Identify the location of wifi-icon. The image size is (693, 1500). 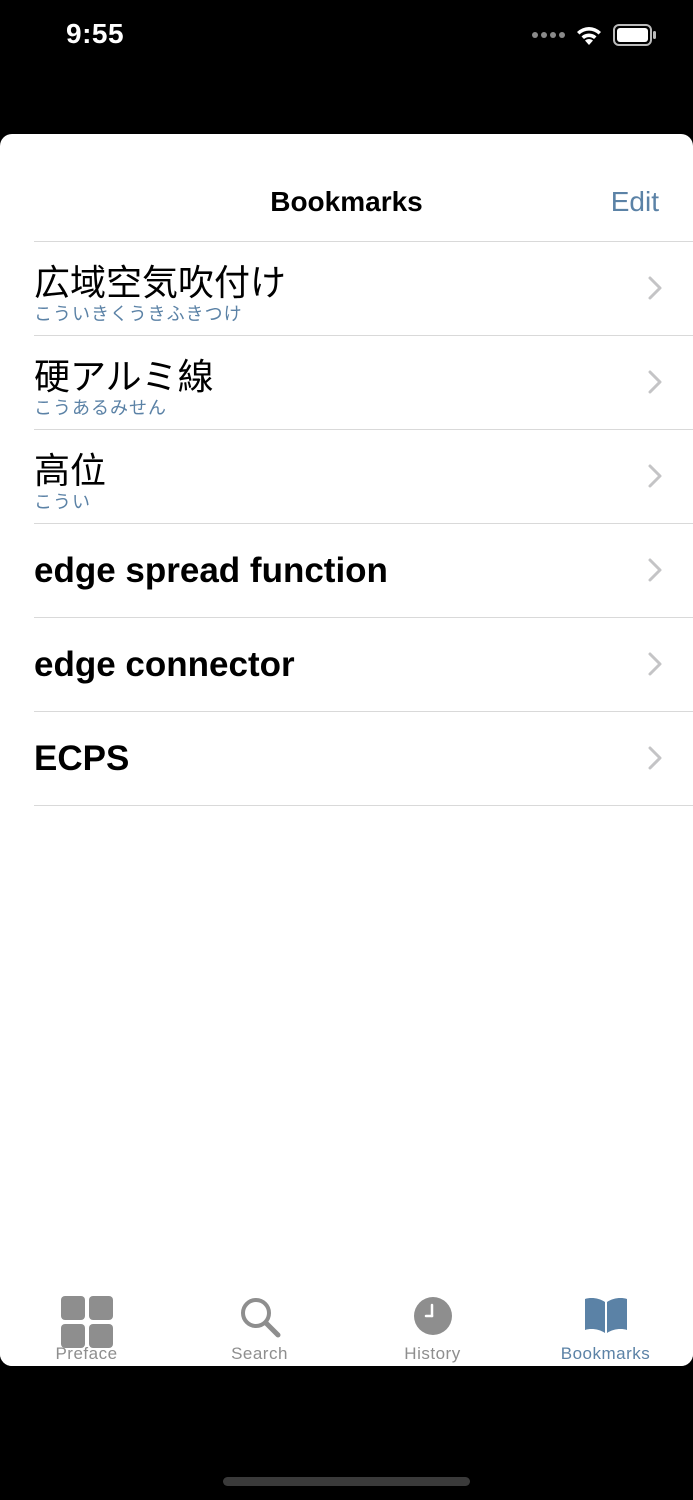
(589, 36).